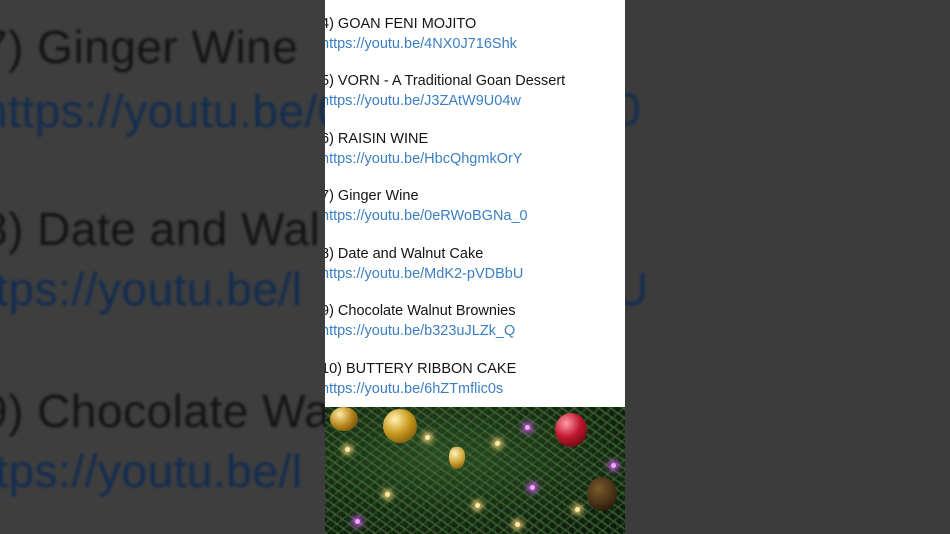 The width and height of the screenshot is (950, 534). I want to click on pinecone, so click(602, 494).